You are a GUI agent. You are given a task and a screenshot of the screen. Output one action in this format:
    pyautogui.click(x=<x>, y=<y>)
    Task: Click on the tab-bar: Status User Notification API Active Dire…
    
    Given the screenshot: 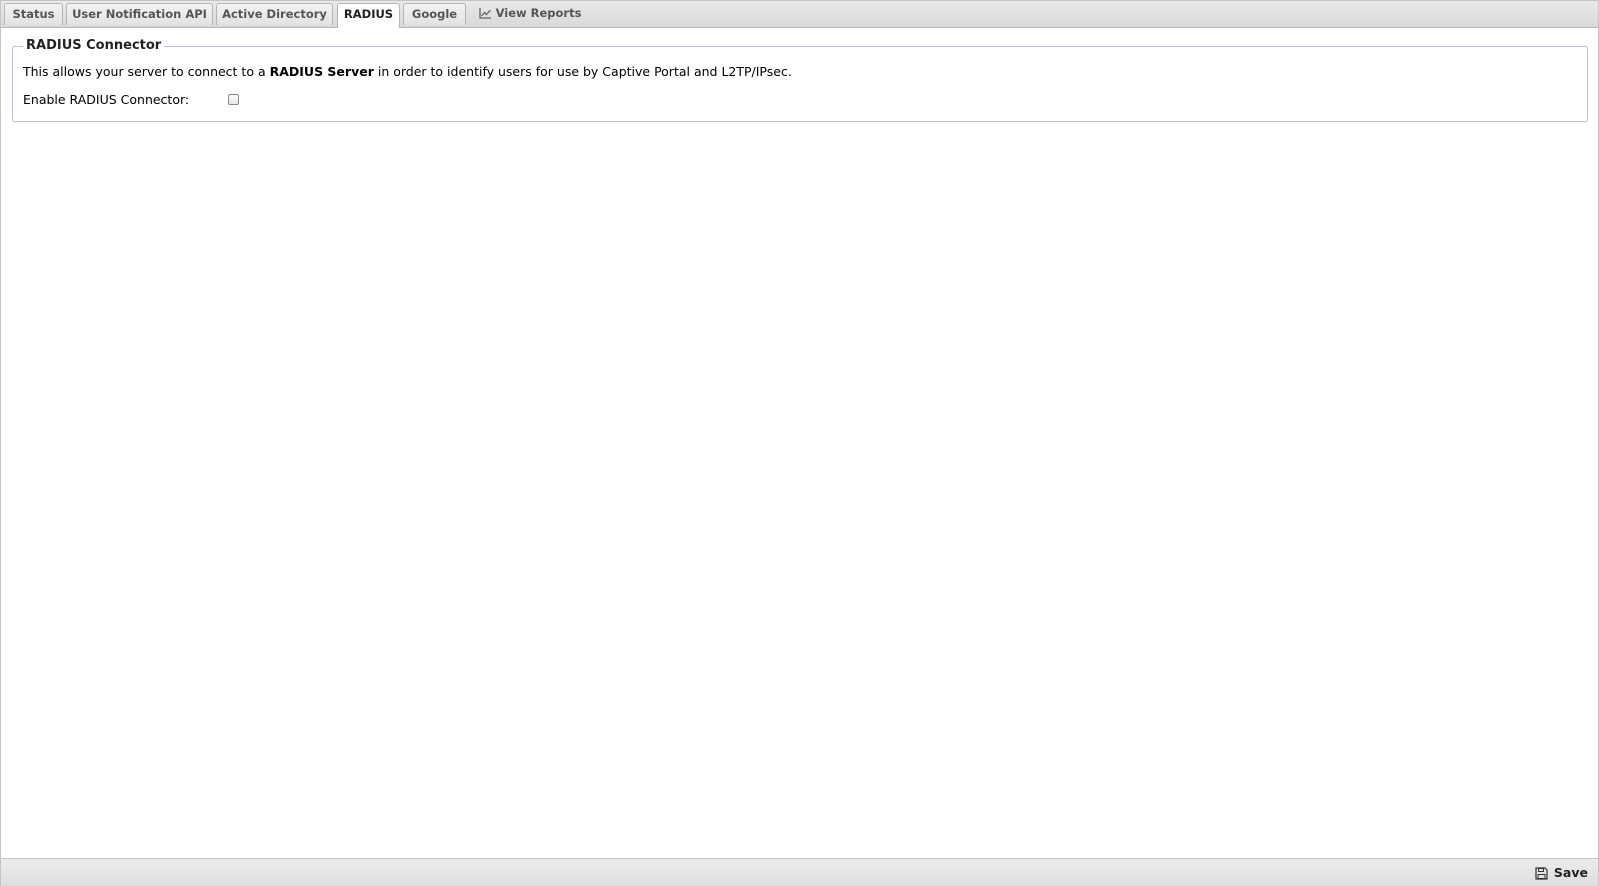 What is the action you would take?
    pyautogui.click(x=799, y=14)
    